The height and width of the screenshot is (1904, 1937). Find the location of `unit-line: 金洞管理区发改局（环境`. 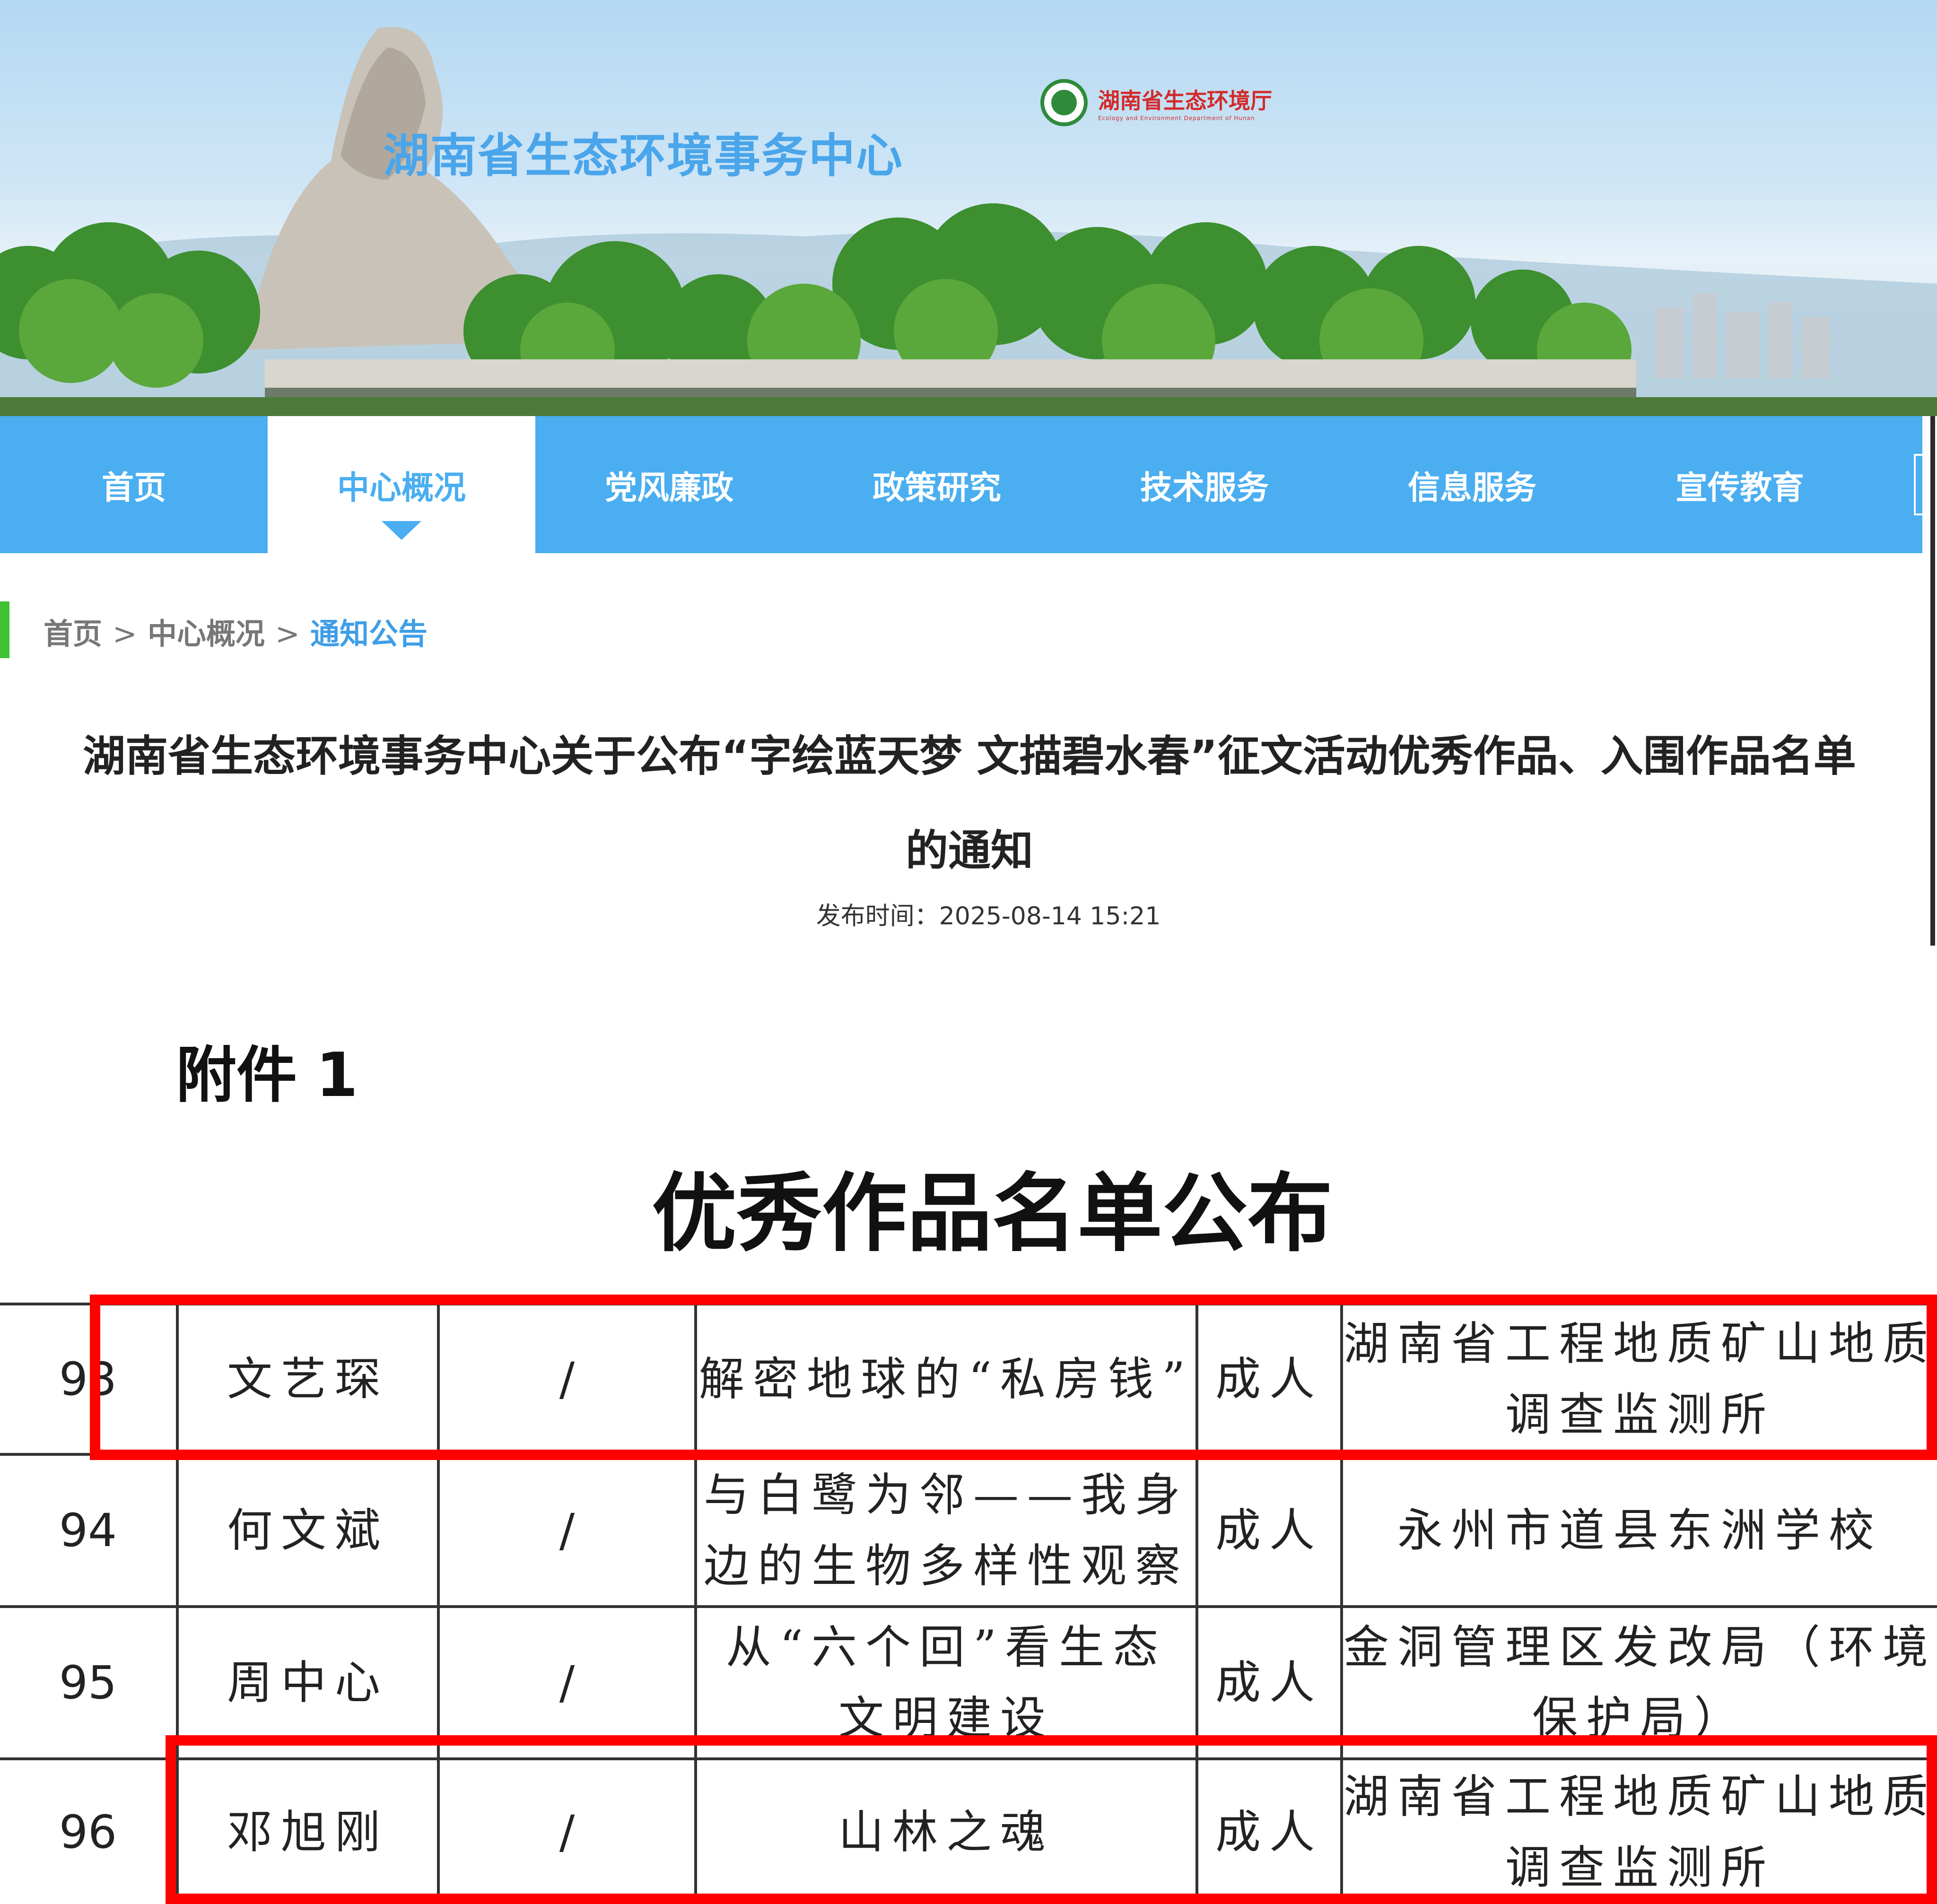

unit-line: 金洞管理区发改局（环境 is located at coordinates (1641, 1647).